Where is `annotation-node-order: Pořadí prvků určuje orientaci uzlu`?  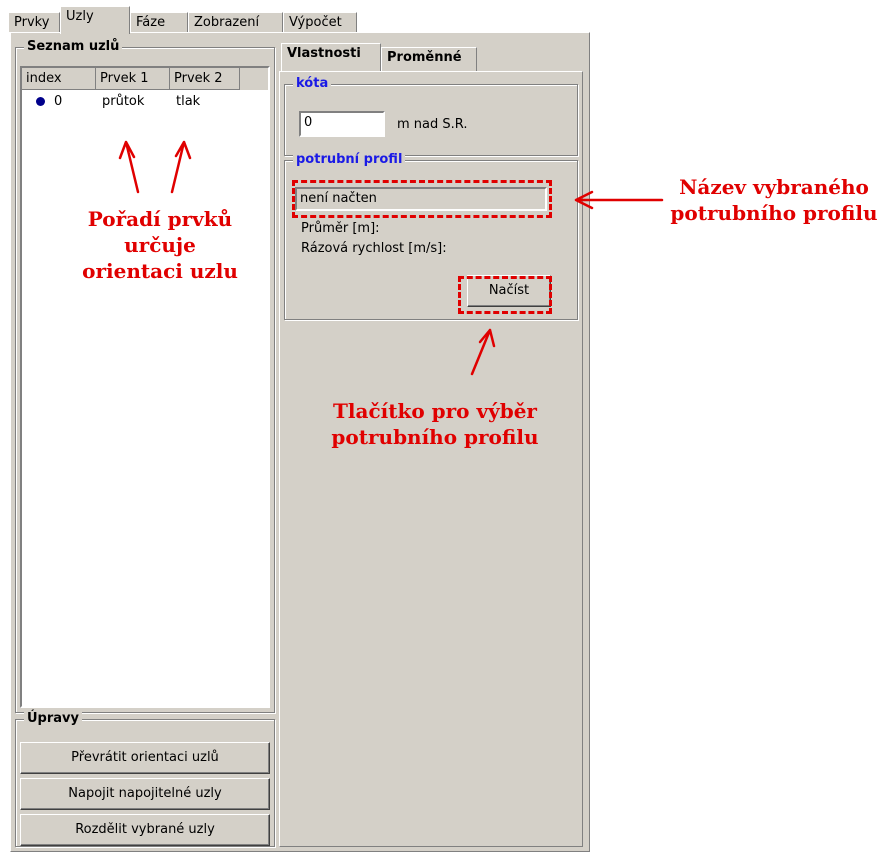 annotation-node-order: Pořadí prvků určuje orientaci uzlu is located at coordinates (160, 245).